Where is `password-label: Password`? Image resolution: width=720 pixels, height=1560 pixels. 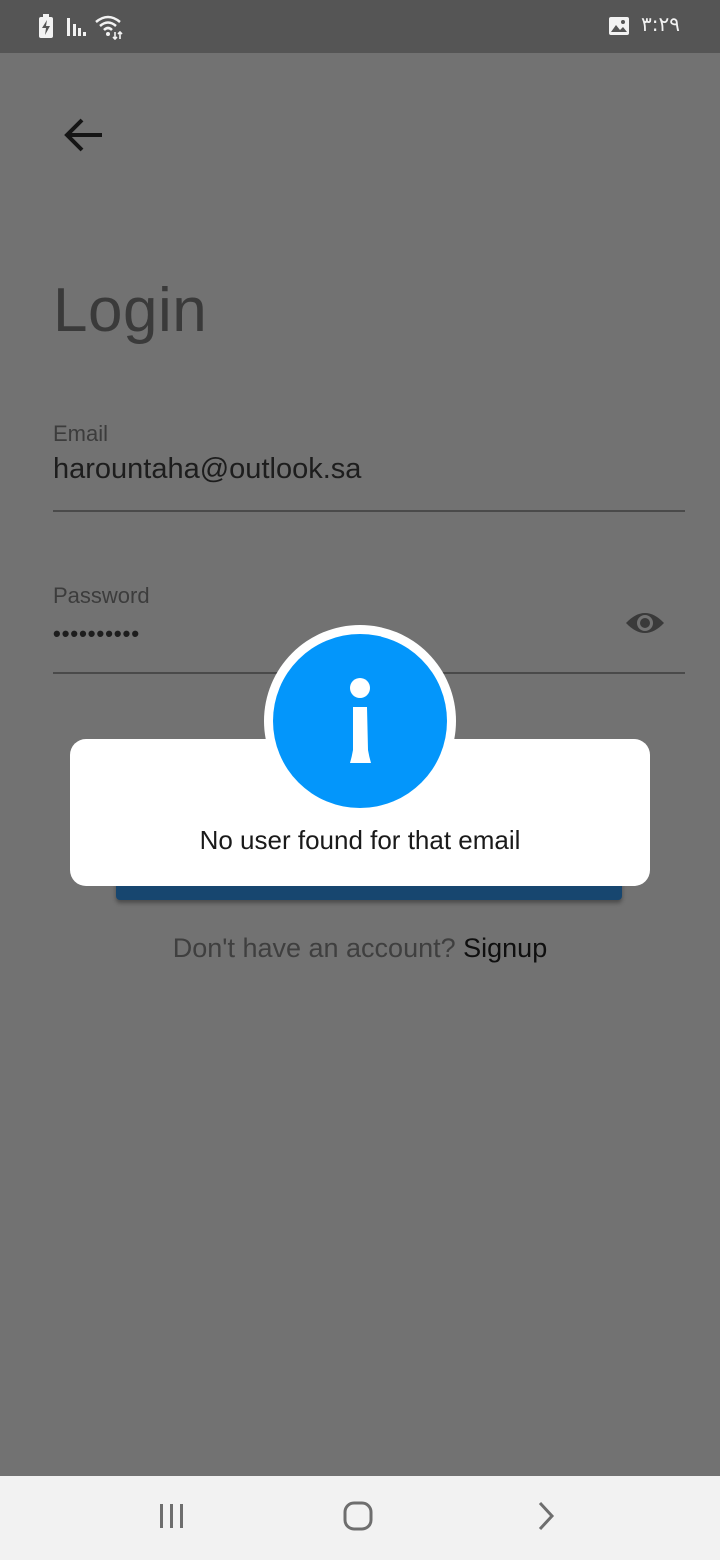
password-label: Password is located at coordinates (101, 595).